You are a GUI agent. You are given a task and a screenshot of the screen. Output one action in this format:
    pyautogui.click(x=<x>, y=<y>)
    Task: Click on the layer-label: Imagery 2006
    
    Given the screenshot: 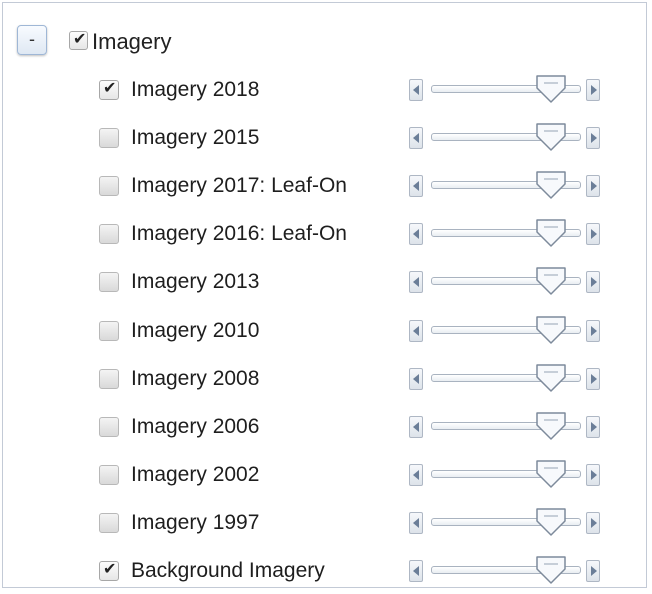 What is the action you would take?
    pyautogui.click(x=195, y=426)
    